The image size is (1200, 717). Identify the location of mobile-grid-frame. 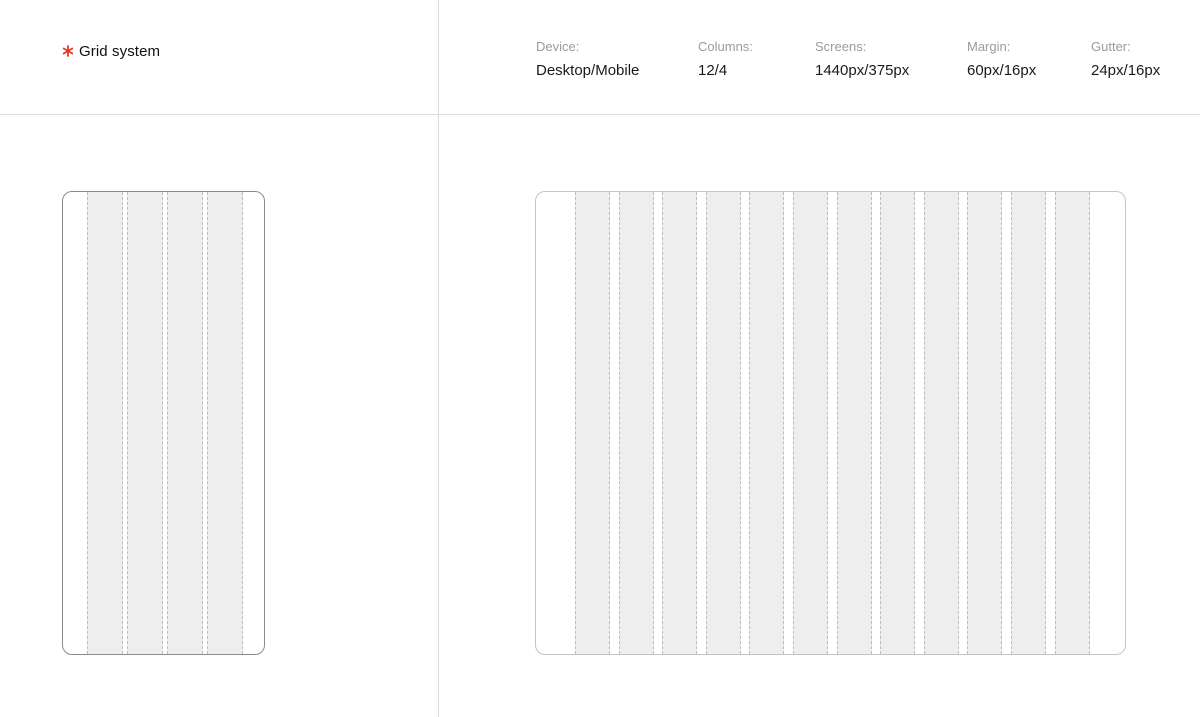
(163, 423).